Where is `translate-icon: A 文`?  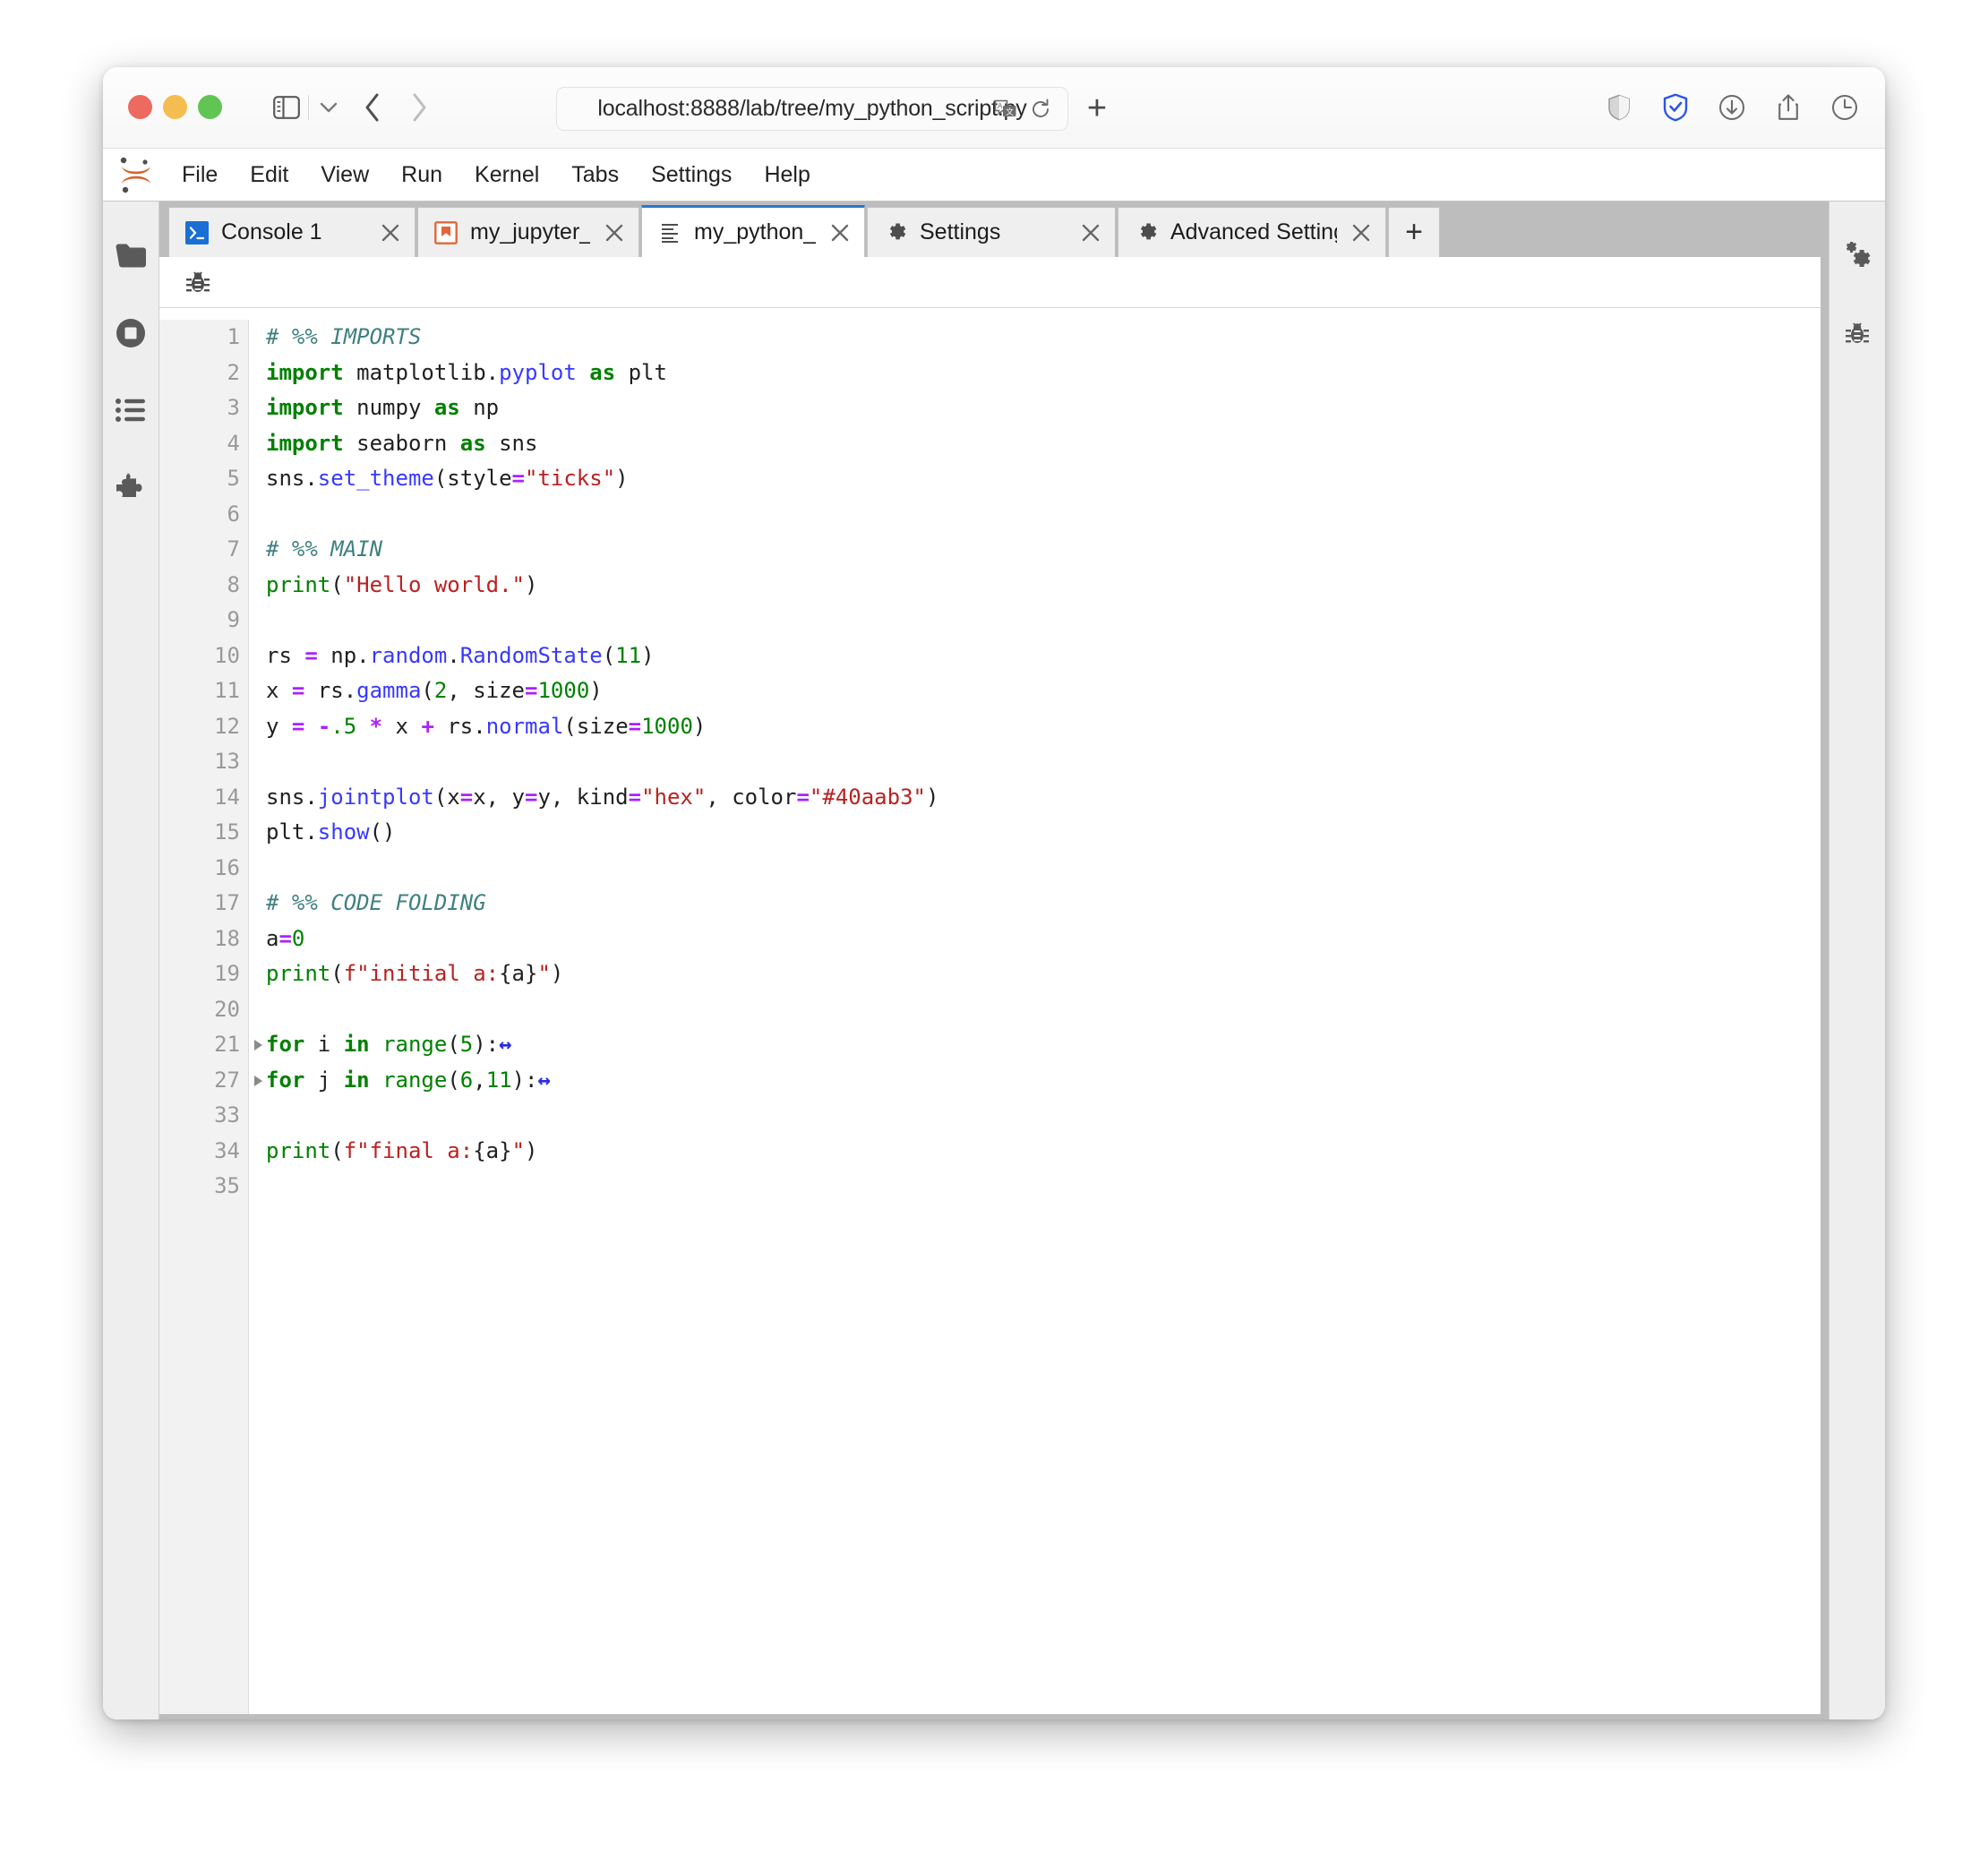
translate-icon: A 文 is located at coordinates (1005, 111).